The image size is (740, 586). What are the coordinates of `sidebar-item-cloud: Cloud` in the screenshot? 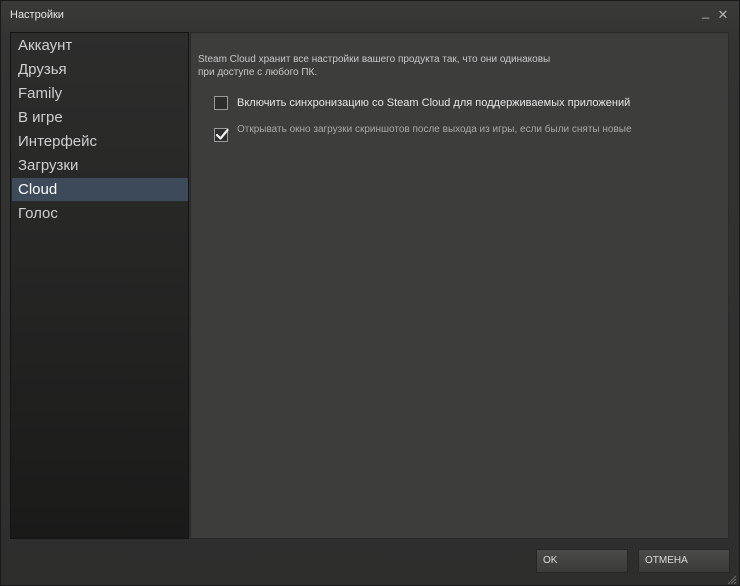 It's located at (100, 189).